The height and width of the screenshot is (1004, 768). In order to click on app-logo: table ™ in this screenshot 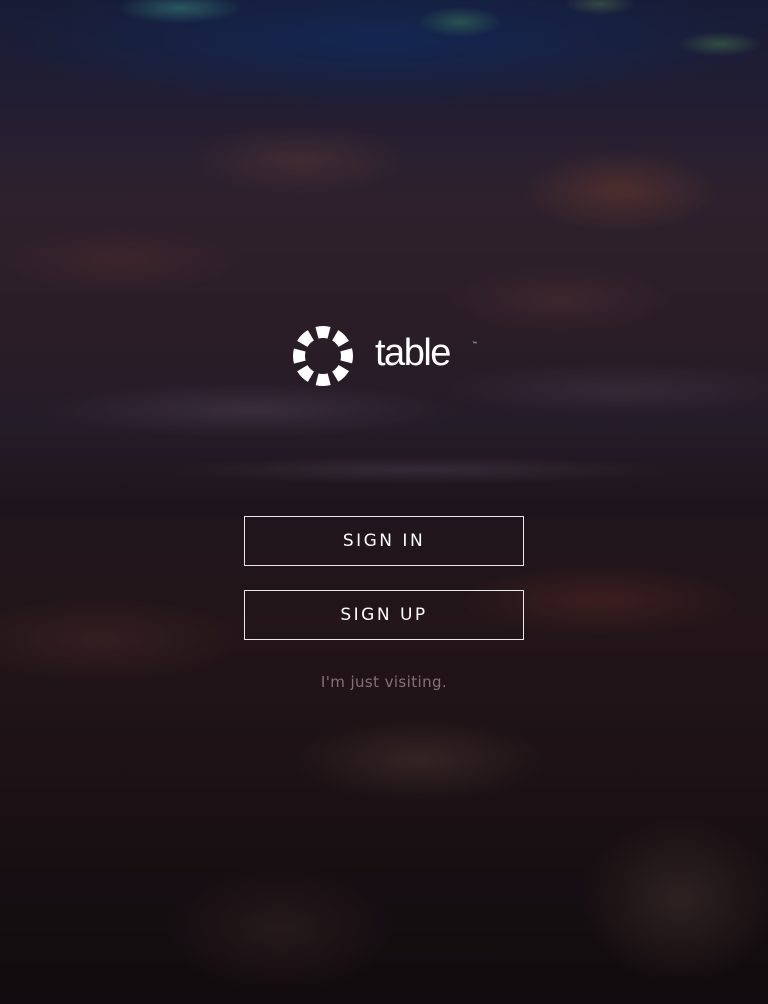, I will do `click(386, 356)`.